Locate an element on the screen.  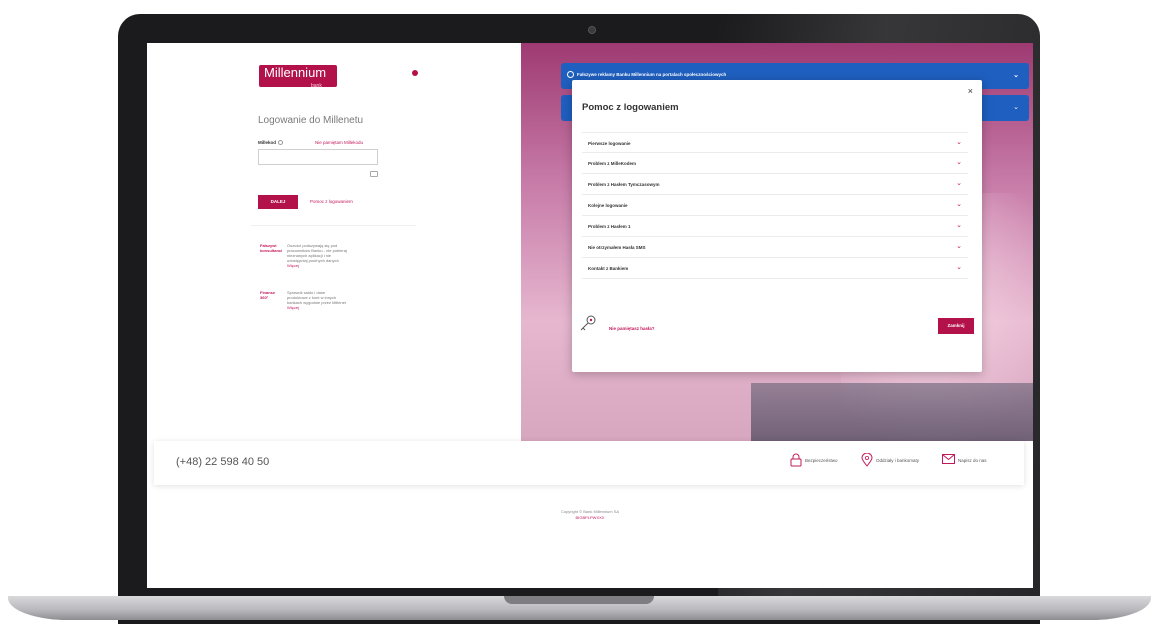
key-icon is located at coordinates (588, 323).